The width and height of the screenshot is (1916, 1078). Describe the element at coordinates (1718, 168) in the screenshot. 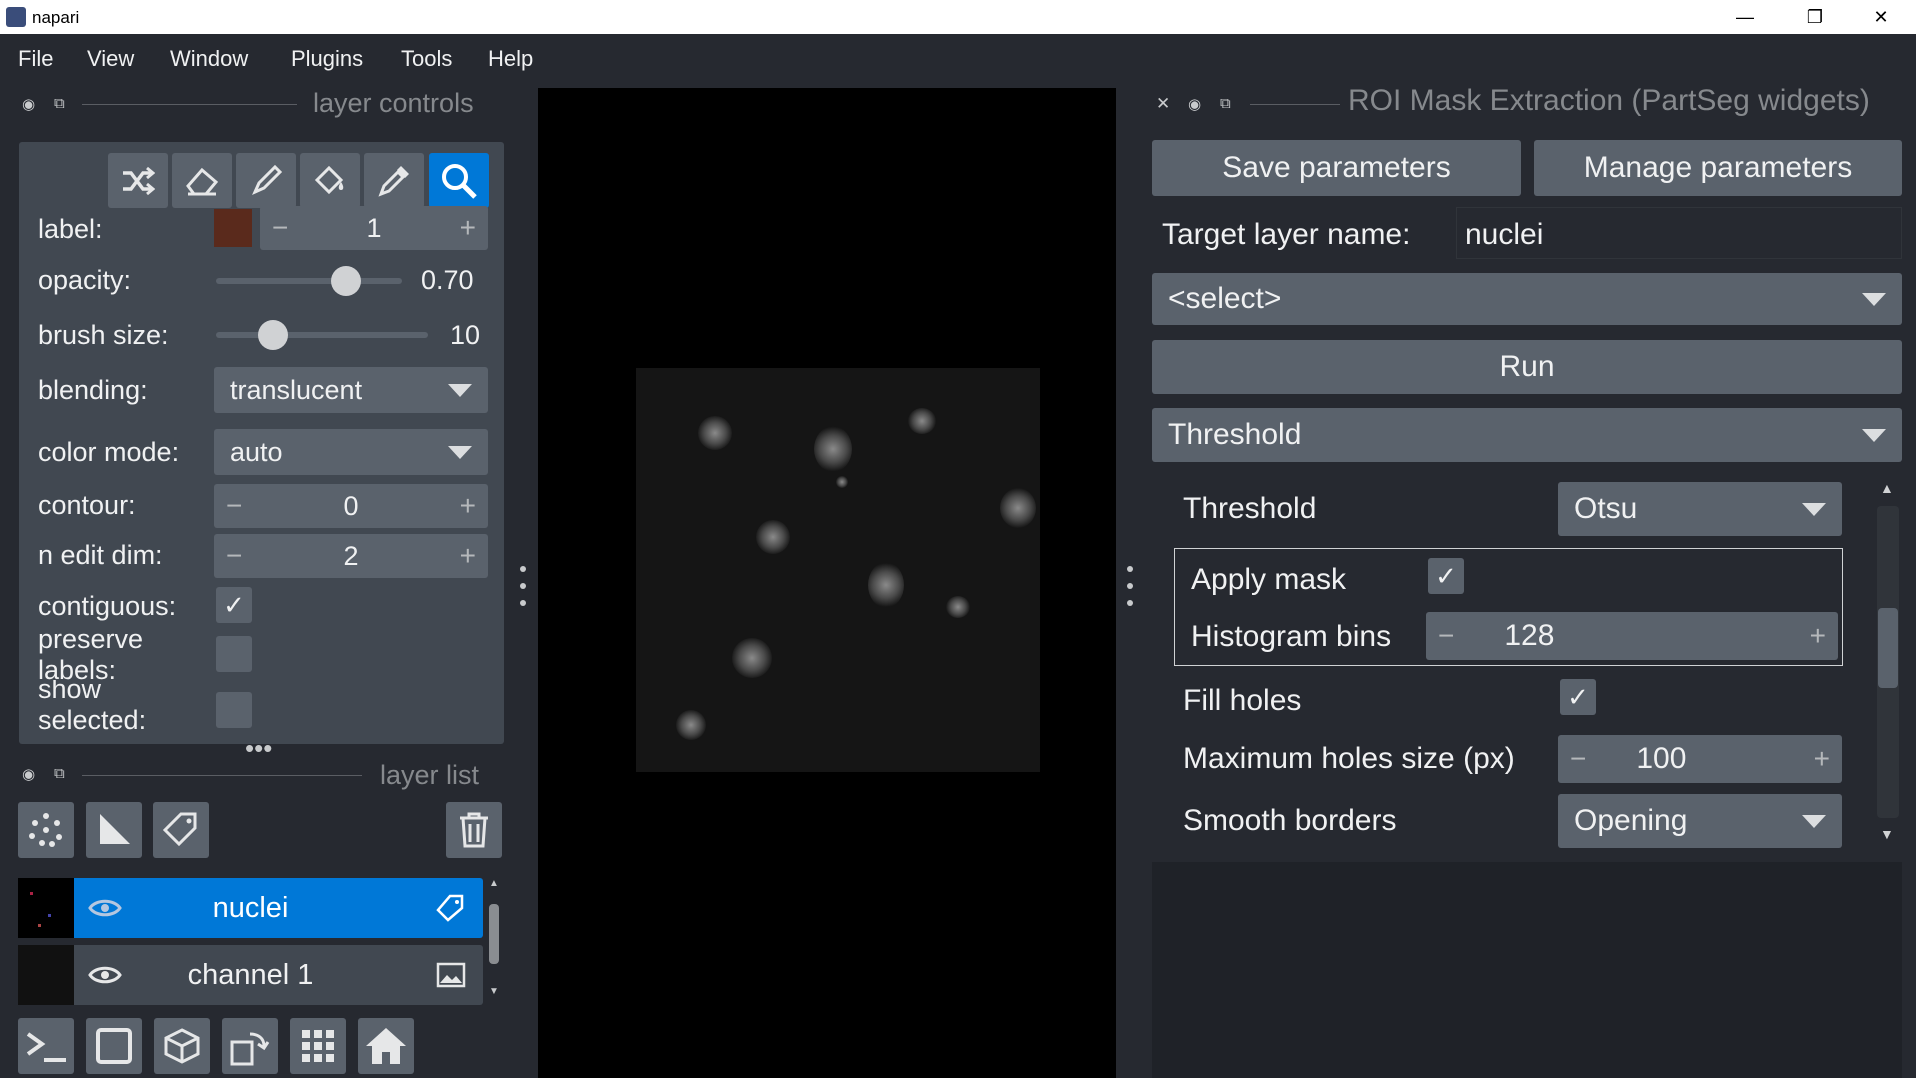

I see `manage-parameters-button: Manage parameters` at that location.